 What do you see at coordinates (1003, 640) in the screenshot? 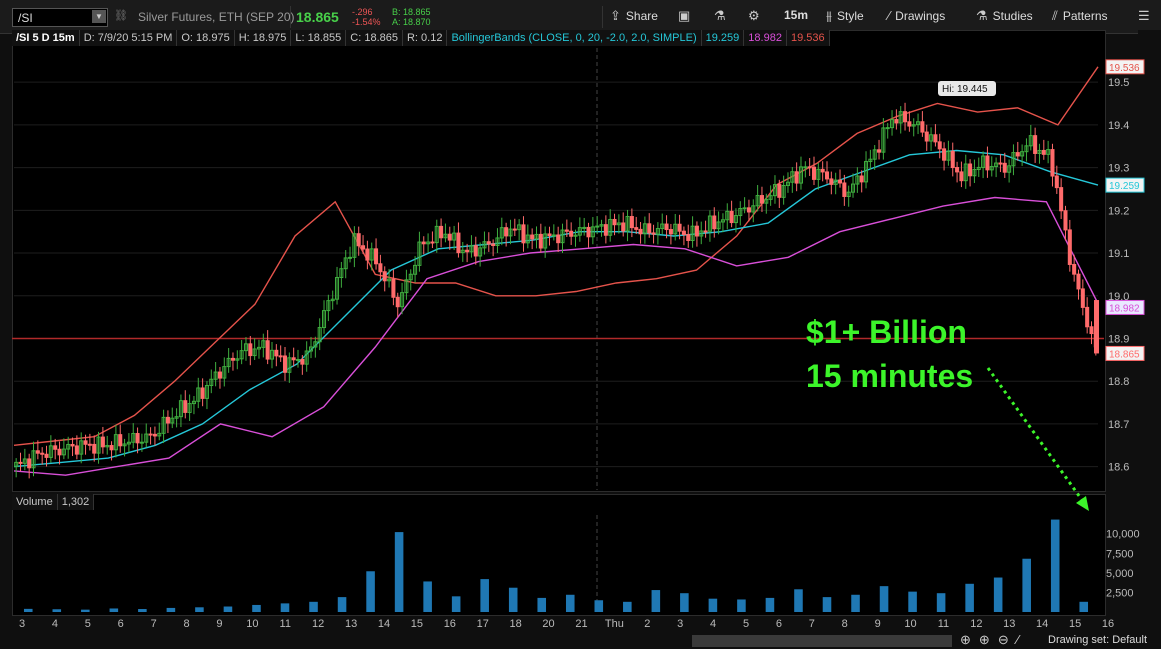
I see `zoom-out-icon: ⊖` at bounding box center [1003, 640].